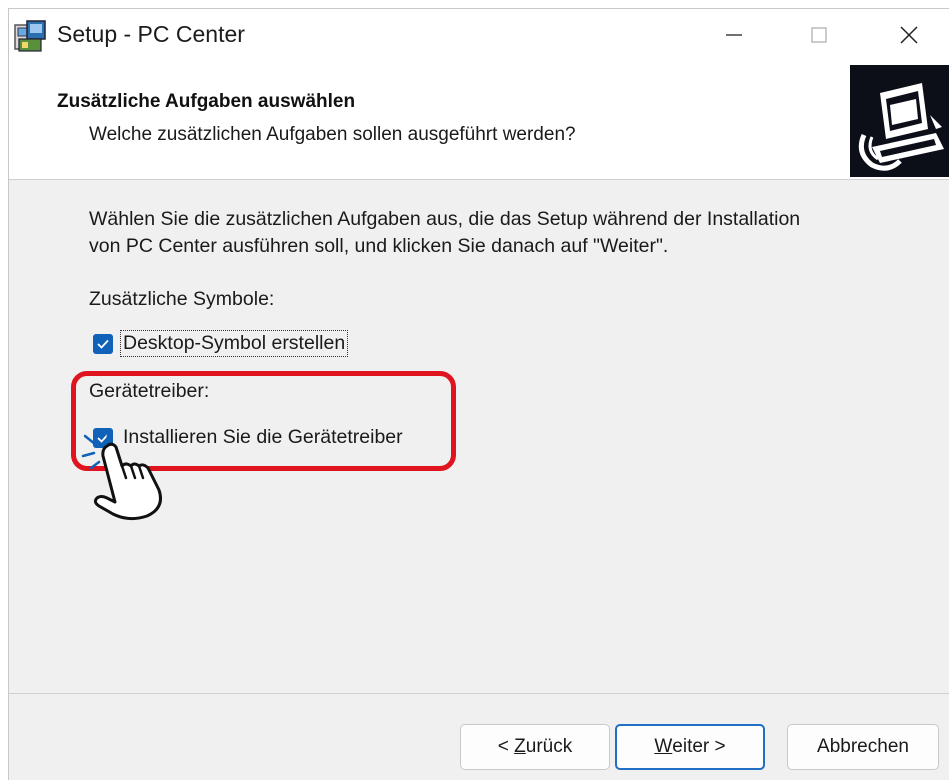 The height and width of the screenshot is (780, 949). Describe the element at coordinates (699, 746) in the screenshot. I see `next-button-label: eiter >` at that location.